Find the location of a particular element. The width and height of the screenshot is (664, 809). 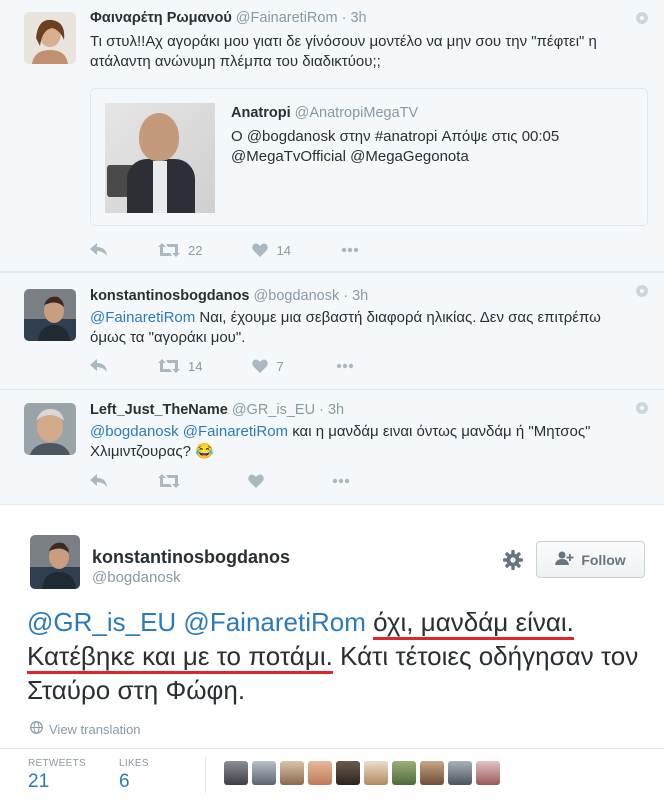

likes-count: 6 is located at coordinates (124, 781).